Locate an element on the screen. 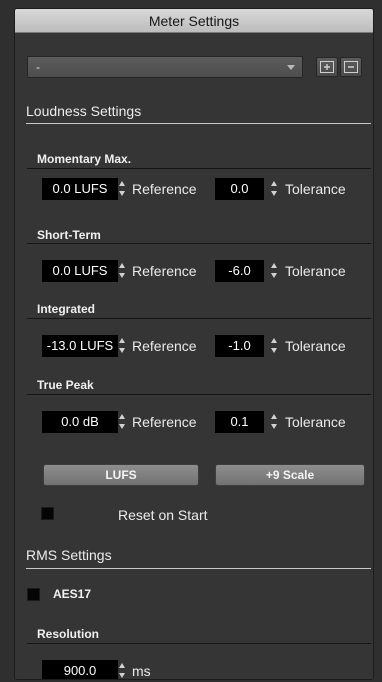 The height and width of the screenshot is (682, 382). resolution-heading: Resolution is located at coordinates (68, 634).